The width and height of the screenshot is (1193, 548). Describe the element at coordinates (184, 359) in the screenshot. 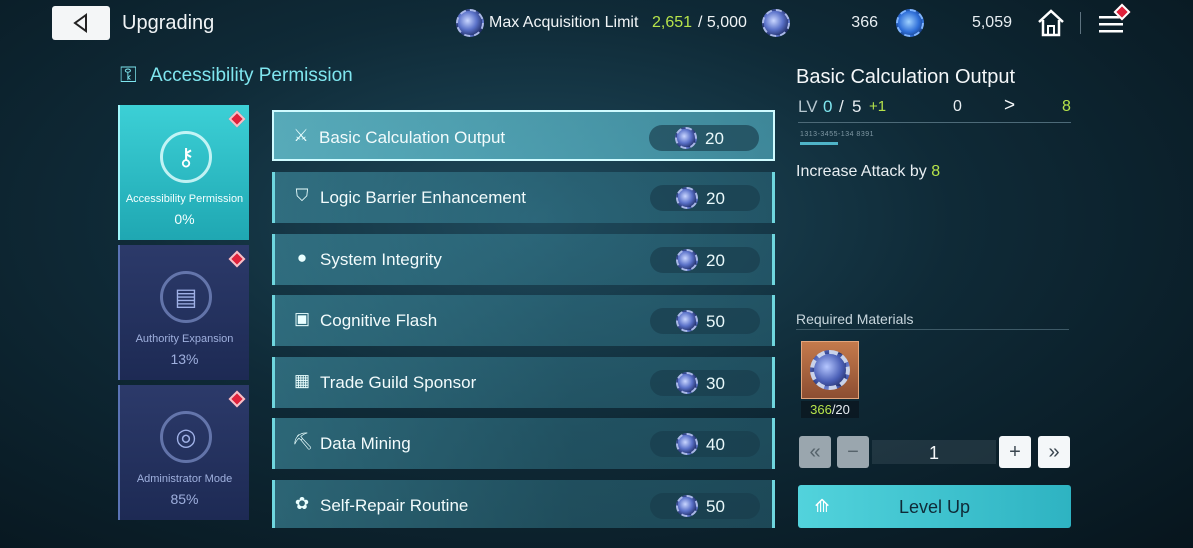

I see `side-tab-percent: 13%` at that location.